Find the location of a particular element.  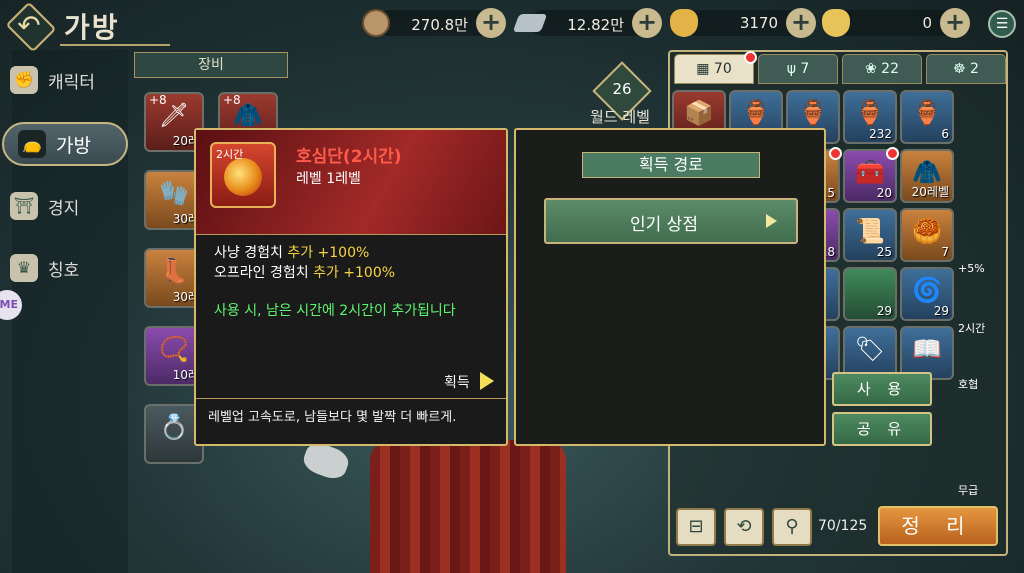

item-icon is located at coordinates (870, 288).